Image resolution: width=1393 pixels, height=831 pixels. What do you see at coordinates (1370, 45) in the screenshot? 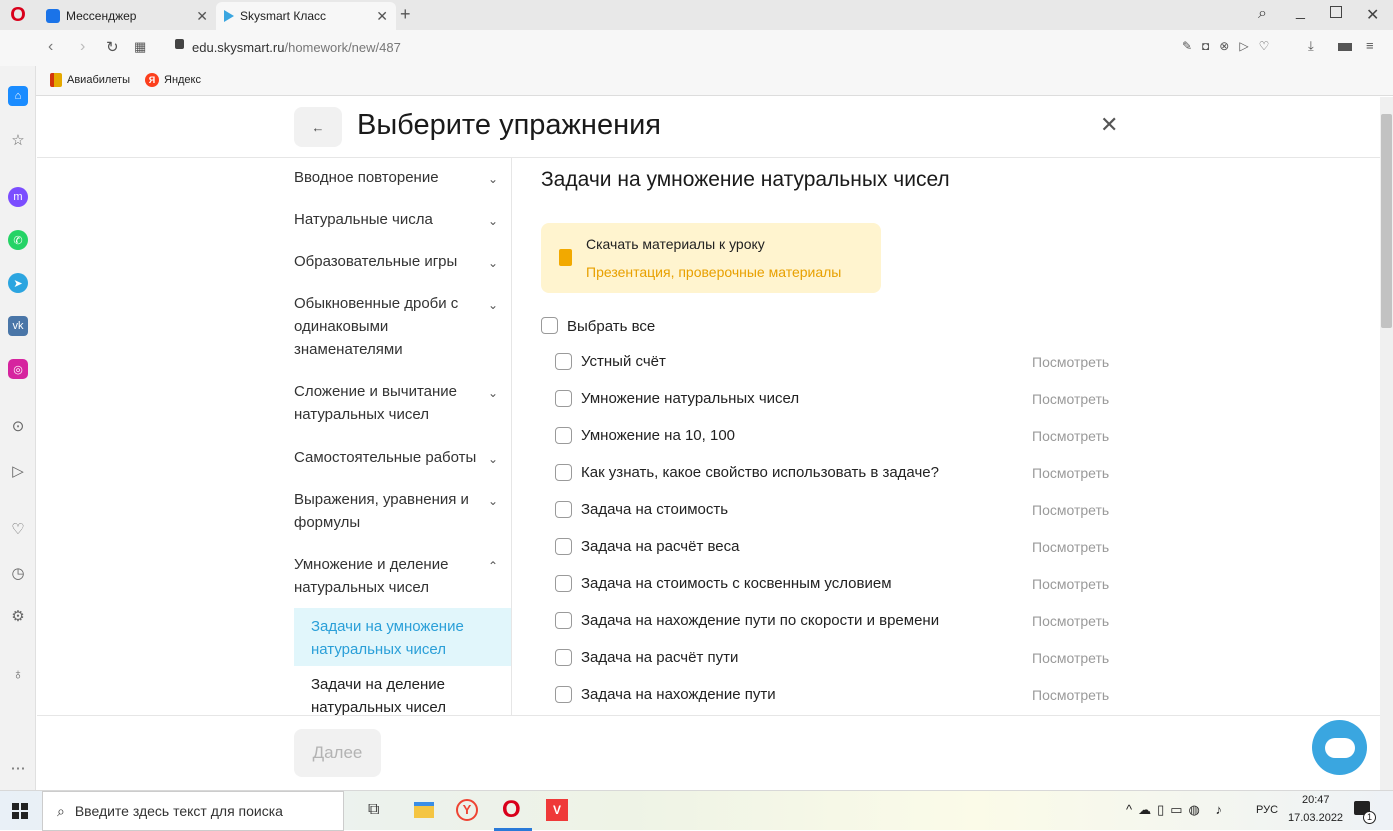
I see `easy-setup-icon: ≡` at bounding box center [1370, 45].